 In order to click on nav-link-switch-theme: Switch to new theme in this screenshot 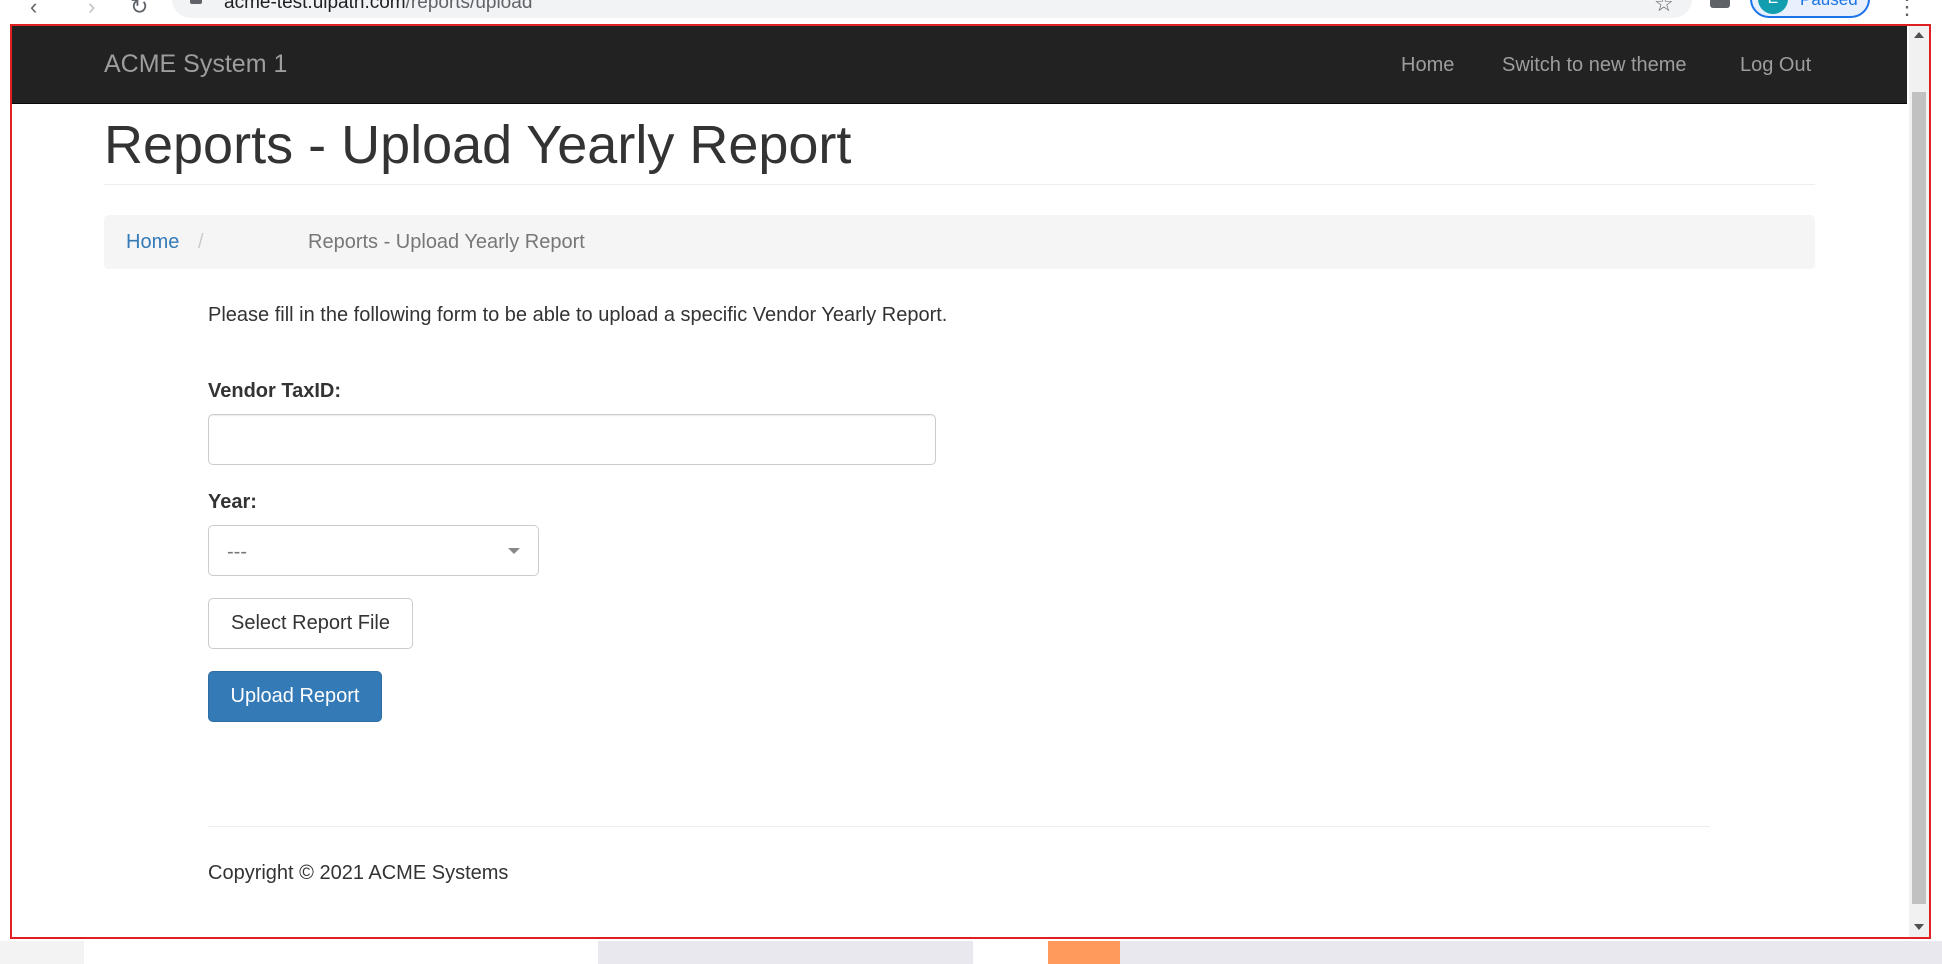, I will do `click(1594, 65)`.